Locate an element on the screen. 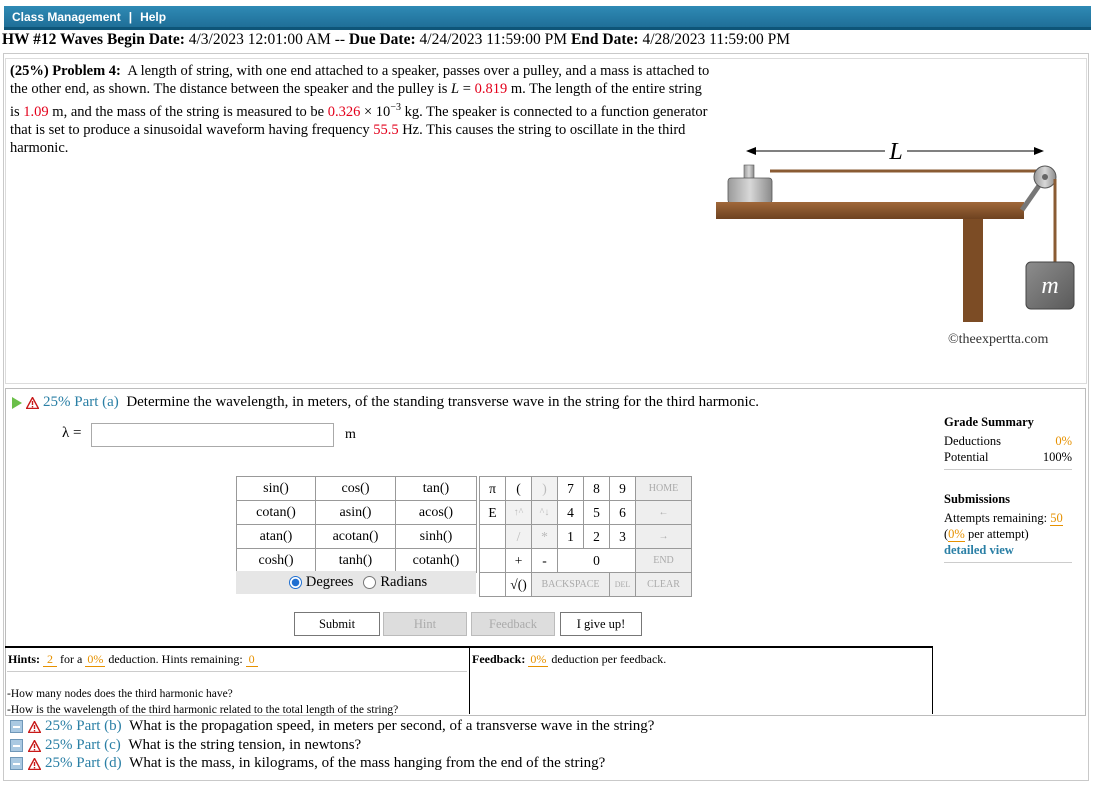 Image resolution: width=1097 pixels, height=786 pixels. key-e: E is located at coordinates (492, 512).